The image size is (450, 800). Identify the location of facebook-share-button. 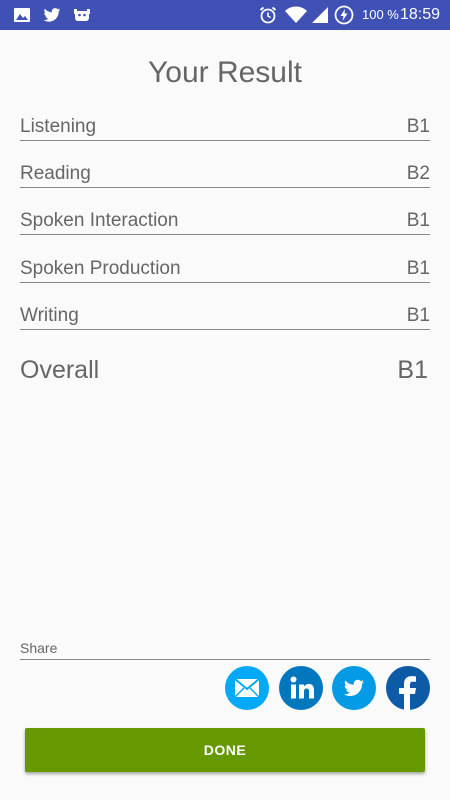
(408, 688).